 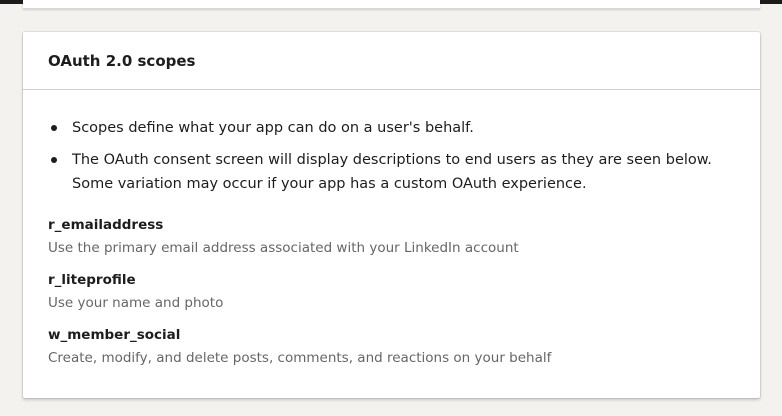 I want to click on scope-name: w_member_social, so click(x=114, y=335).